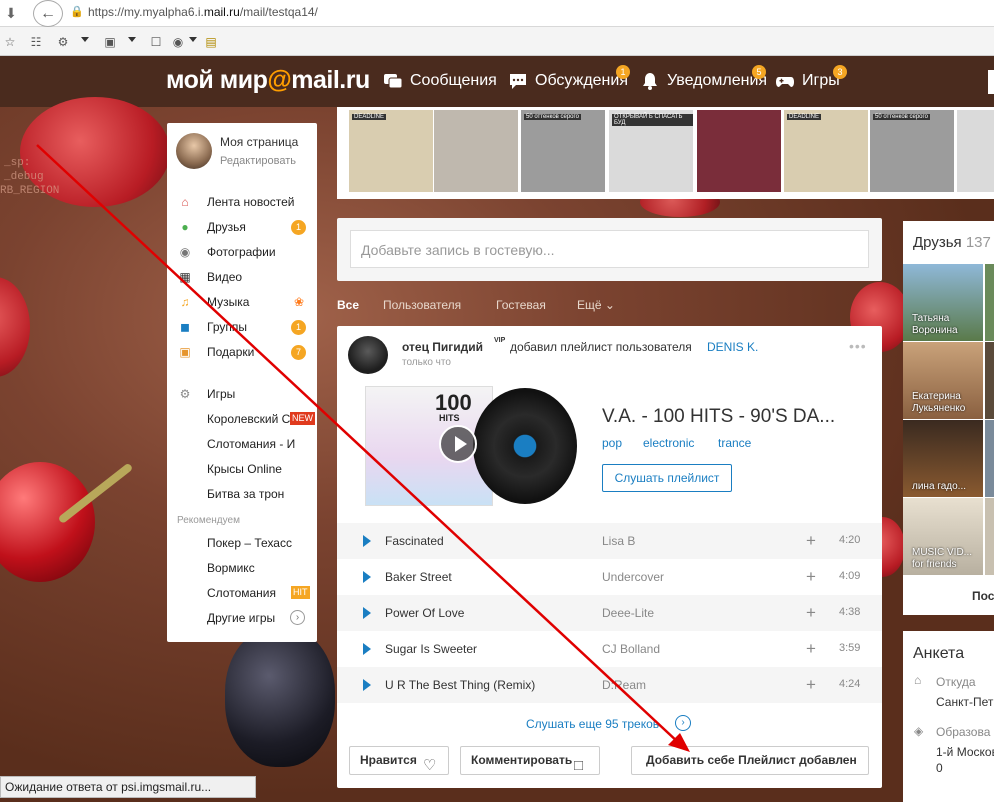  Describe the element at coordinates (596, 305) in the screenshot. I see `tab-more: Ещё ⌄` at that location.